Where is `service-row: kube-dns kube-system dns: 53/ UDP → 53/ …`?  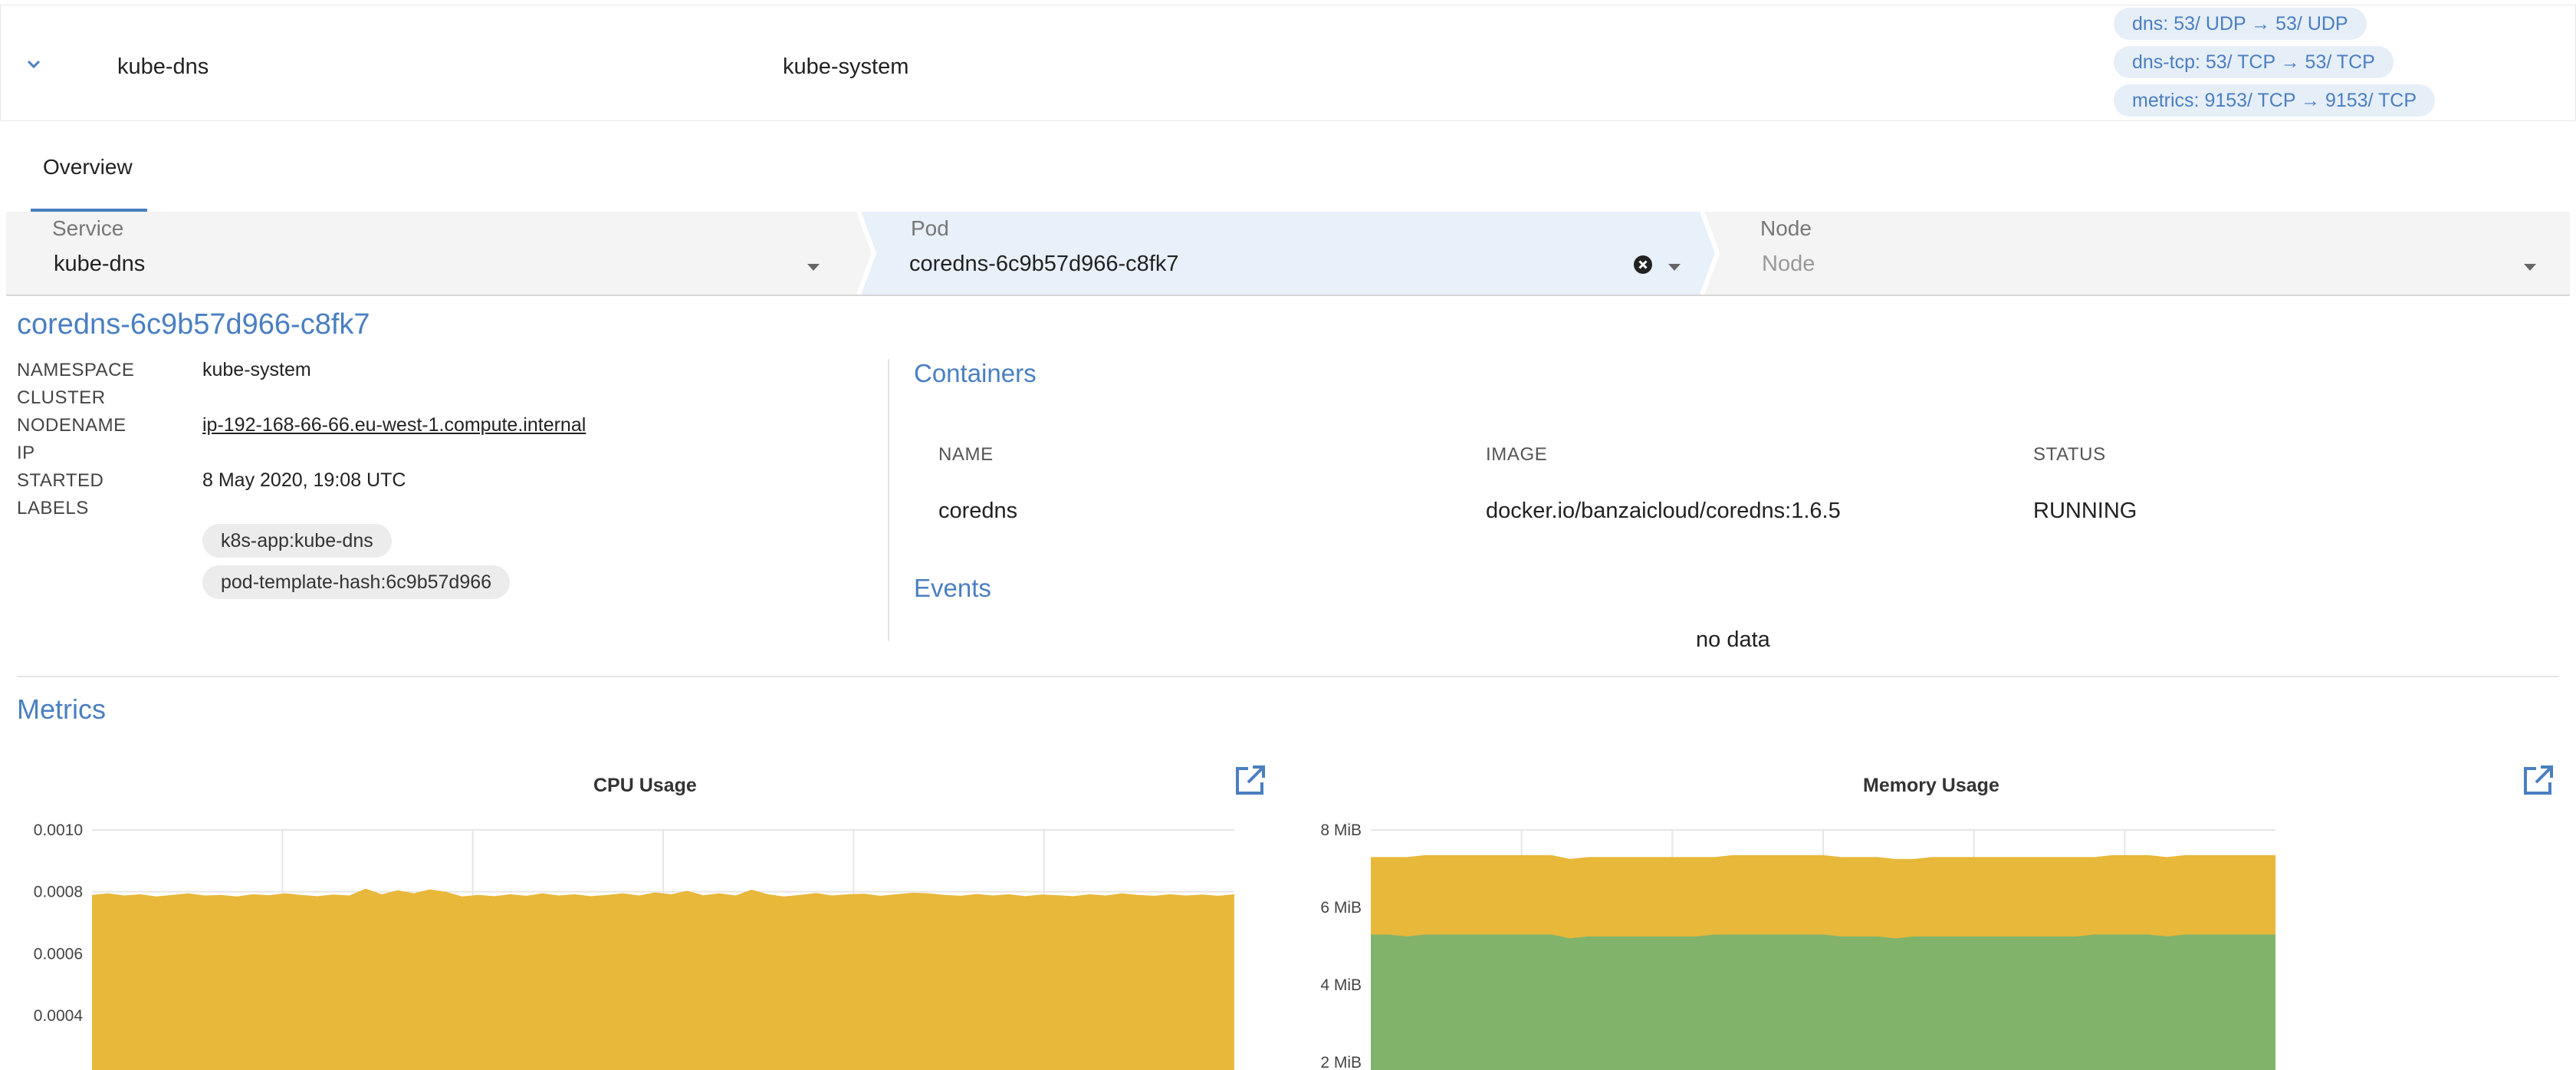
service-row: kube-dns kube-system dns: 53/ UDP → 53/ … is located at coordinates (1288, 63).